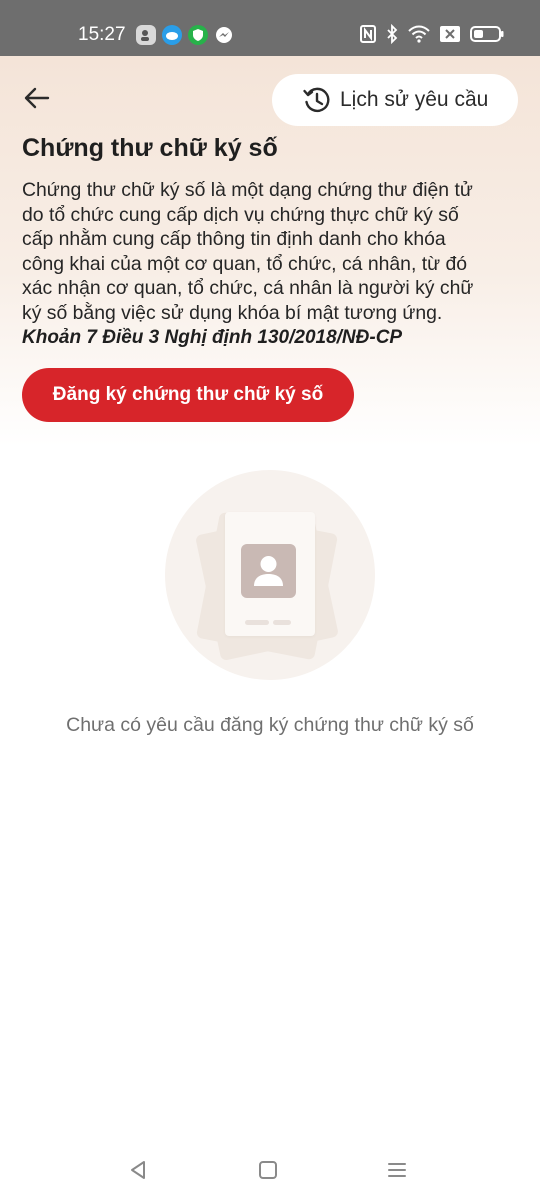 This screenshot has width=540, height=1200. Describe the element at coordinates (212, 337) in the screenshot. I see `legal-reference: Khoản 7 Điều 3 Nghị định 130/2018/NĐ-CP` at that location.